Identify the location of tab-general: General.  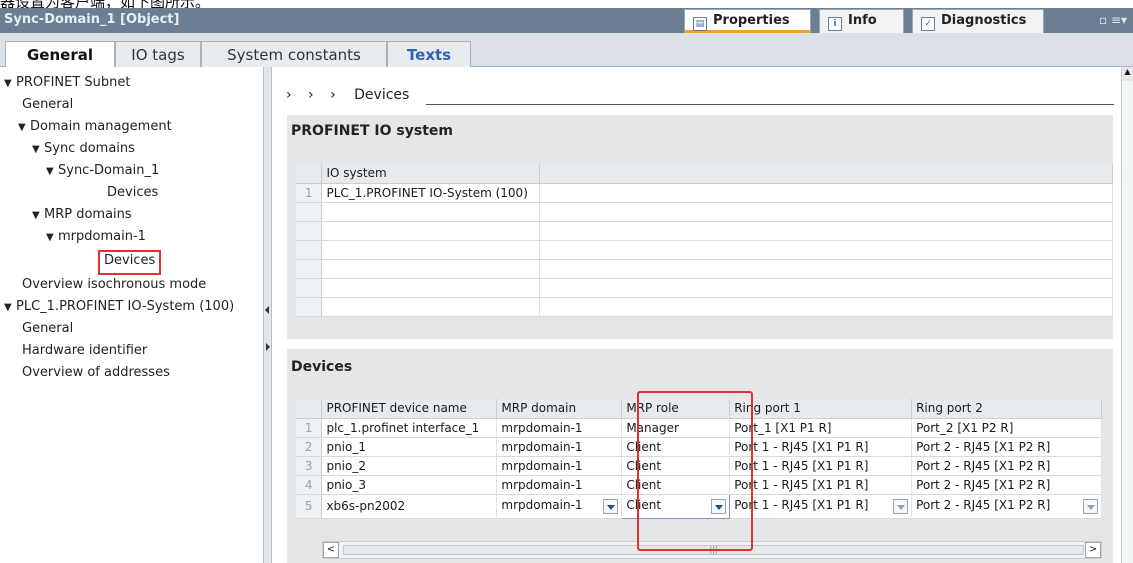
(60, 54).